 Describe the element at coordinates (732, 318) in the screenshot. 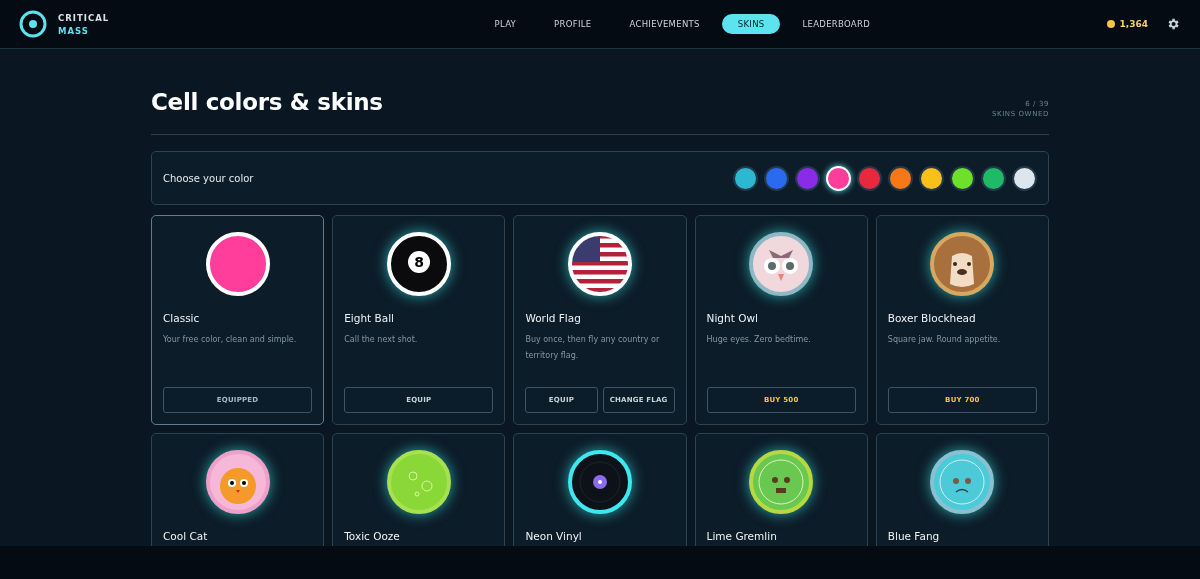

I see `skin-name: Night Owl` at that location.